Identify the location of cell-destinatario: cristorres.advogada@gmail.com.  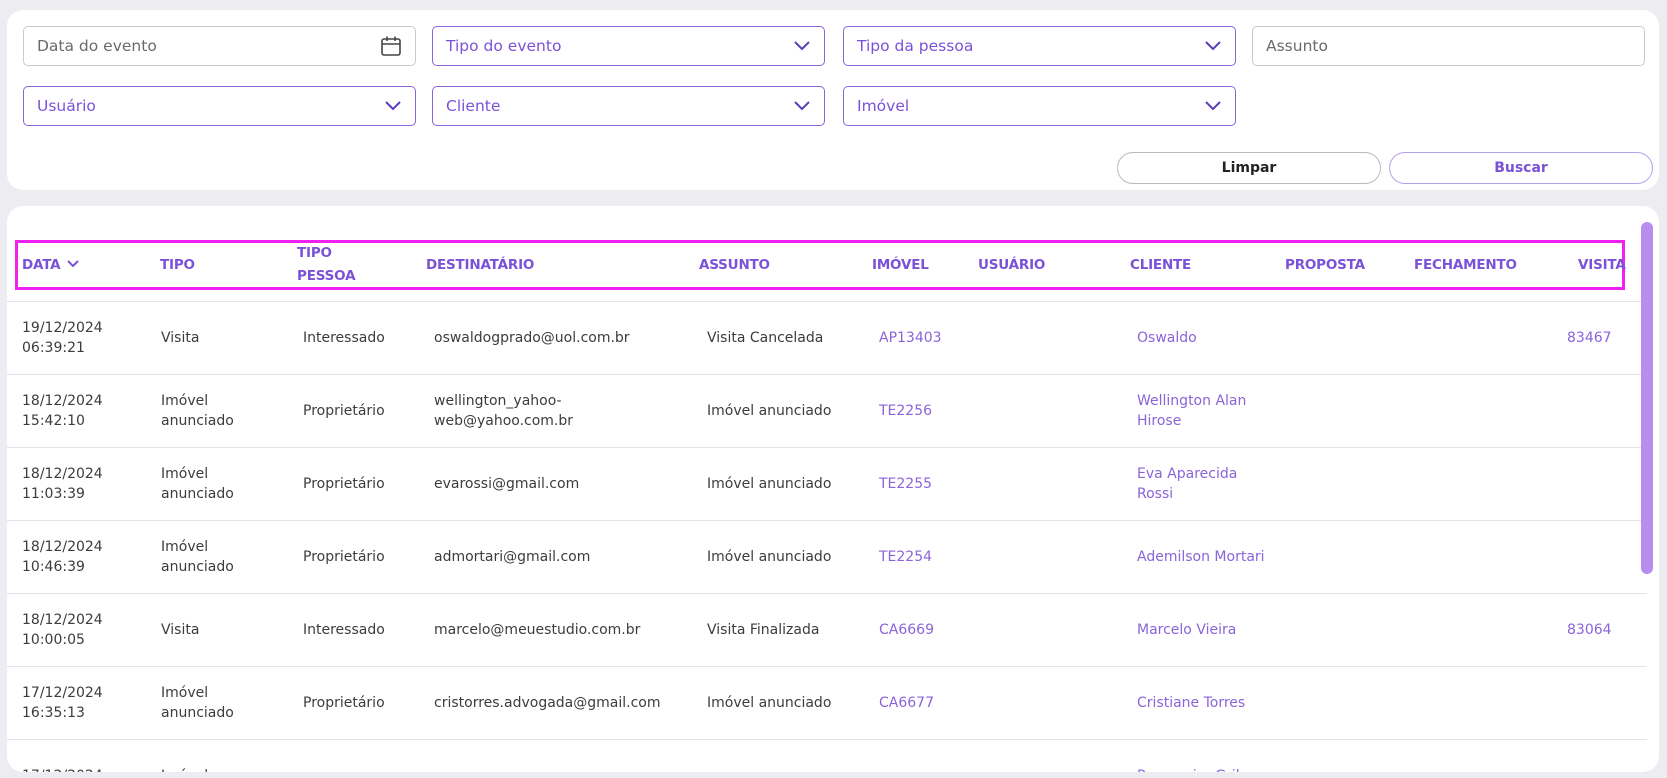
(547, 703).